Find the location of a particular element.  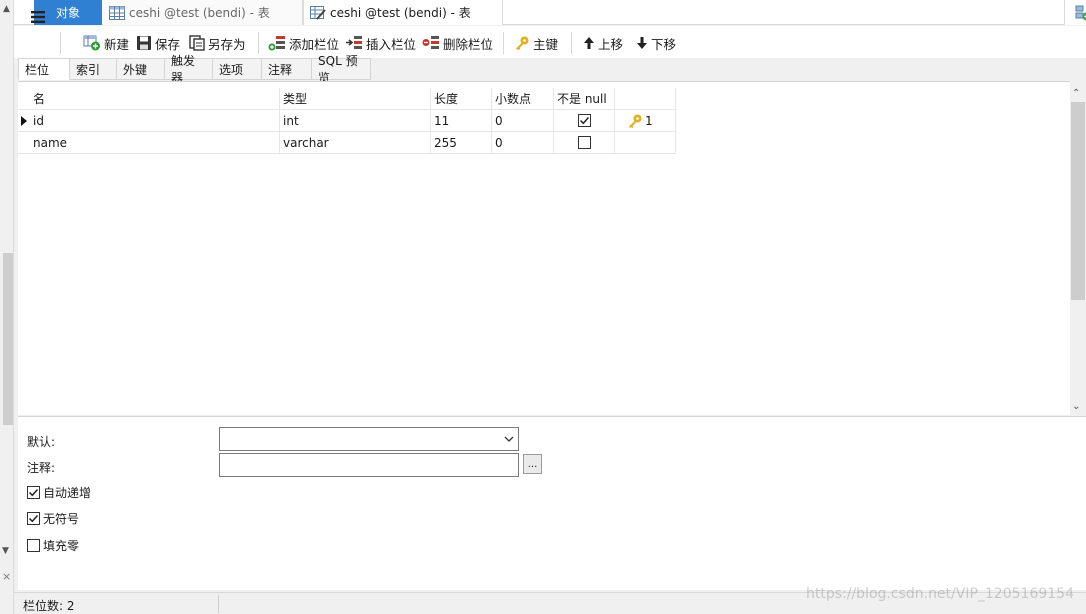

tab-options: 选项 is located at coordinates (237, 69).